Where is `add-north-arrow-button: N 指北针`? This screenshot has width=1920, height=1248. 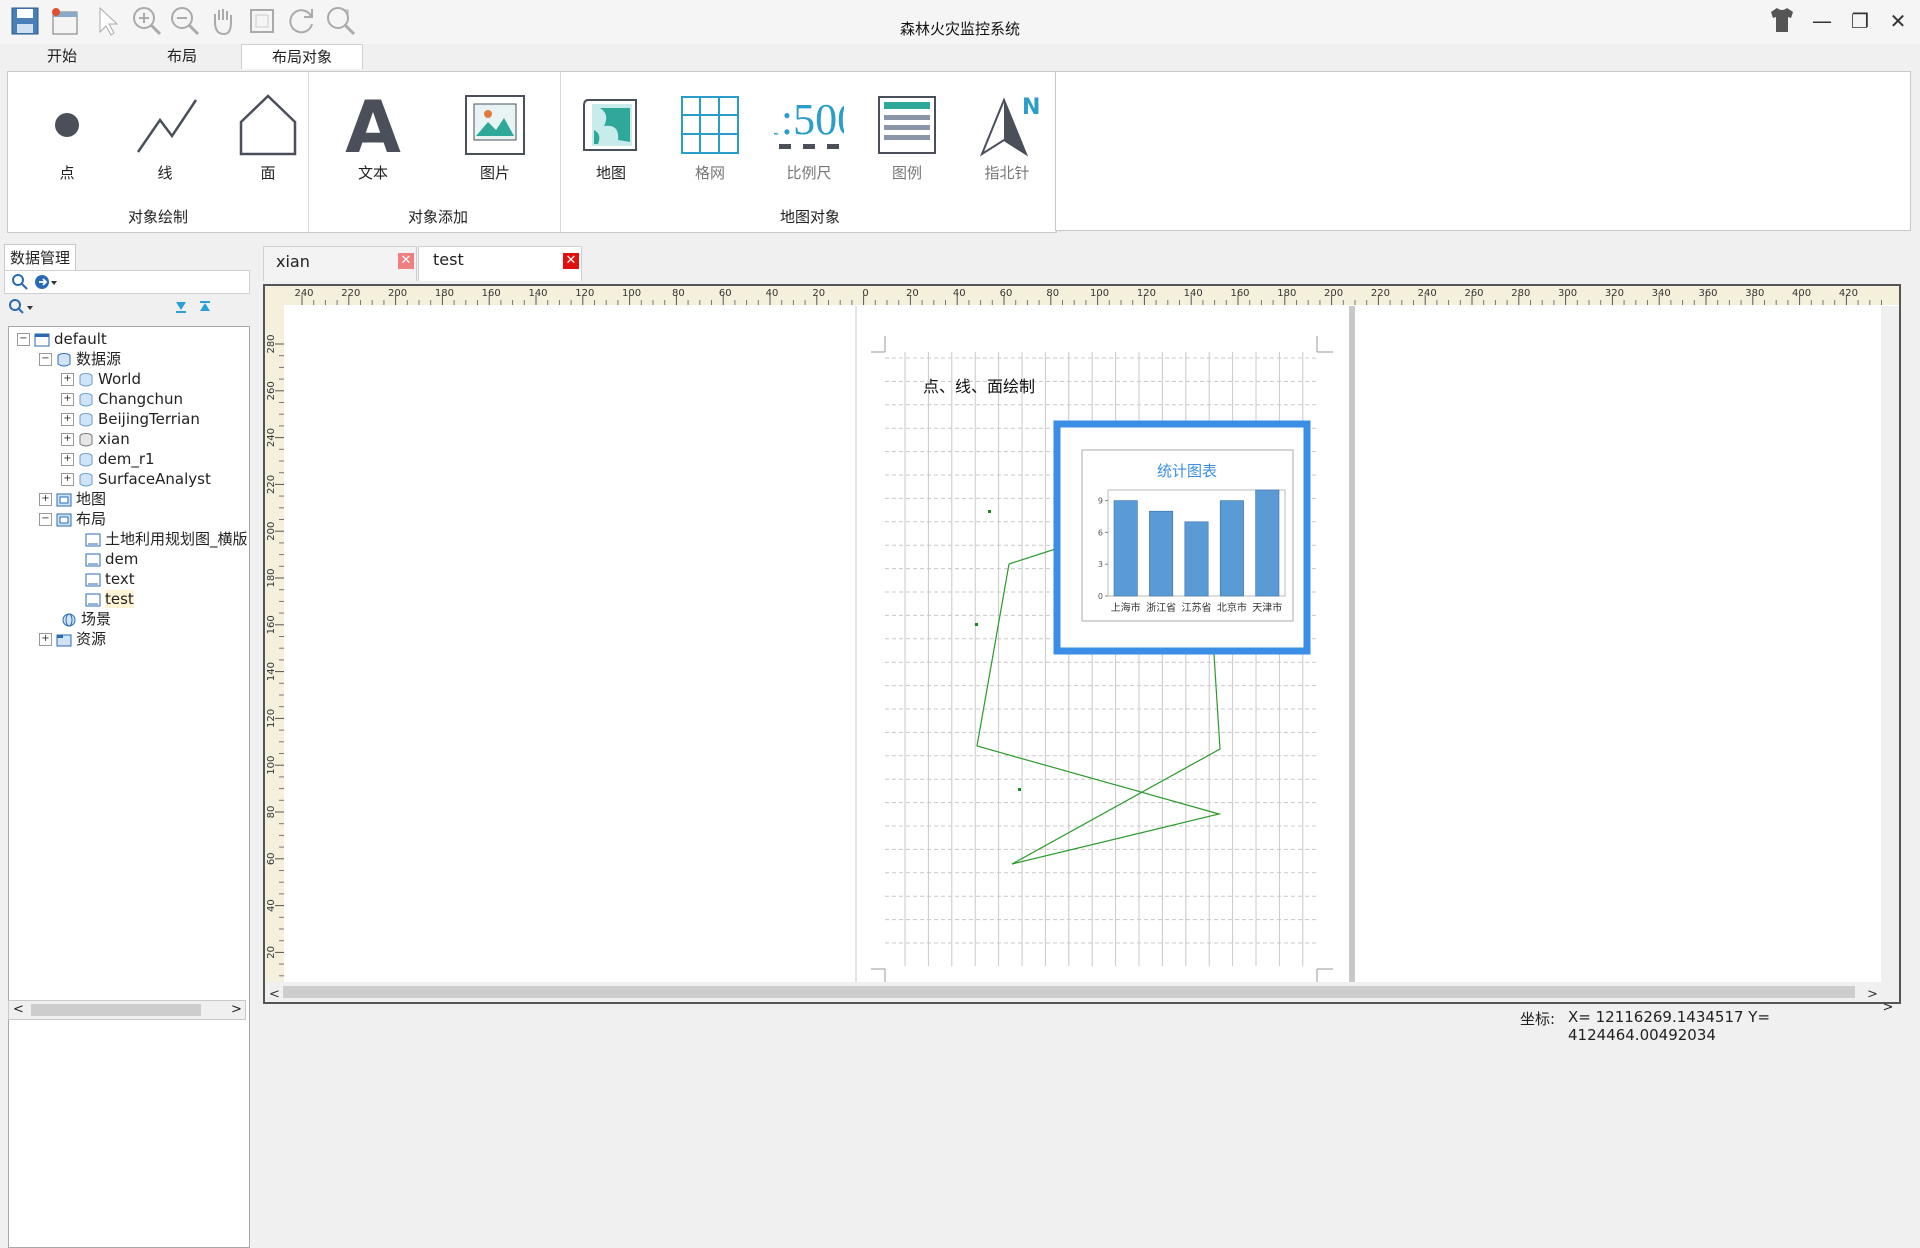 add-north-arrow-button: N 指北针 is located at coordinates (1007, 142).